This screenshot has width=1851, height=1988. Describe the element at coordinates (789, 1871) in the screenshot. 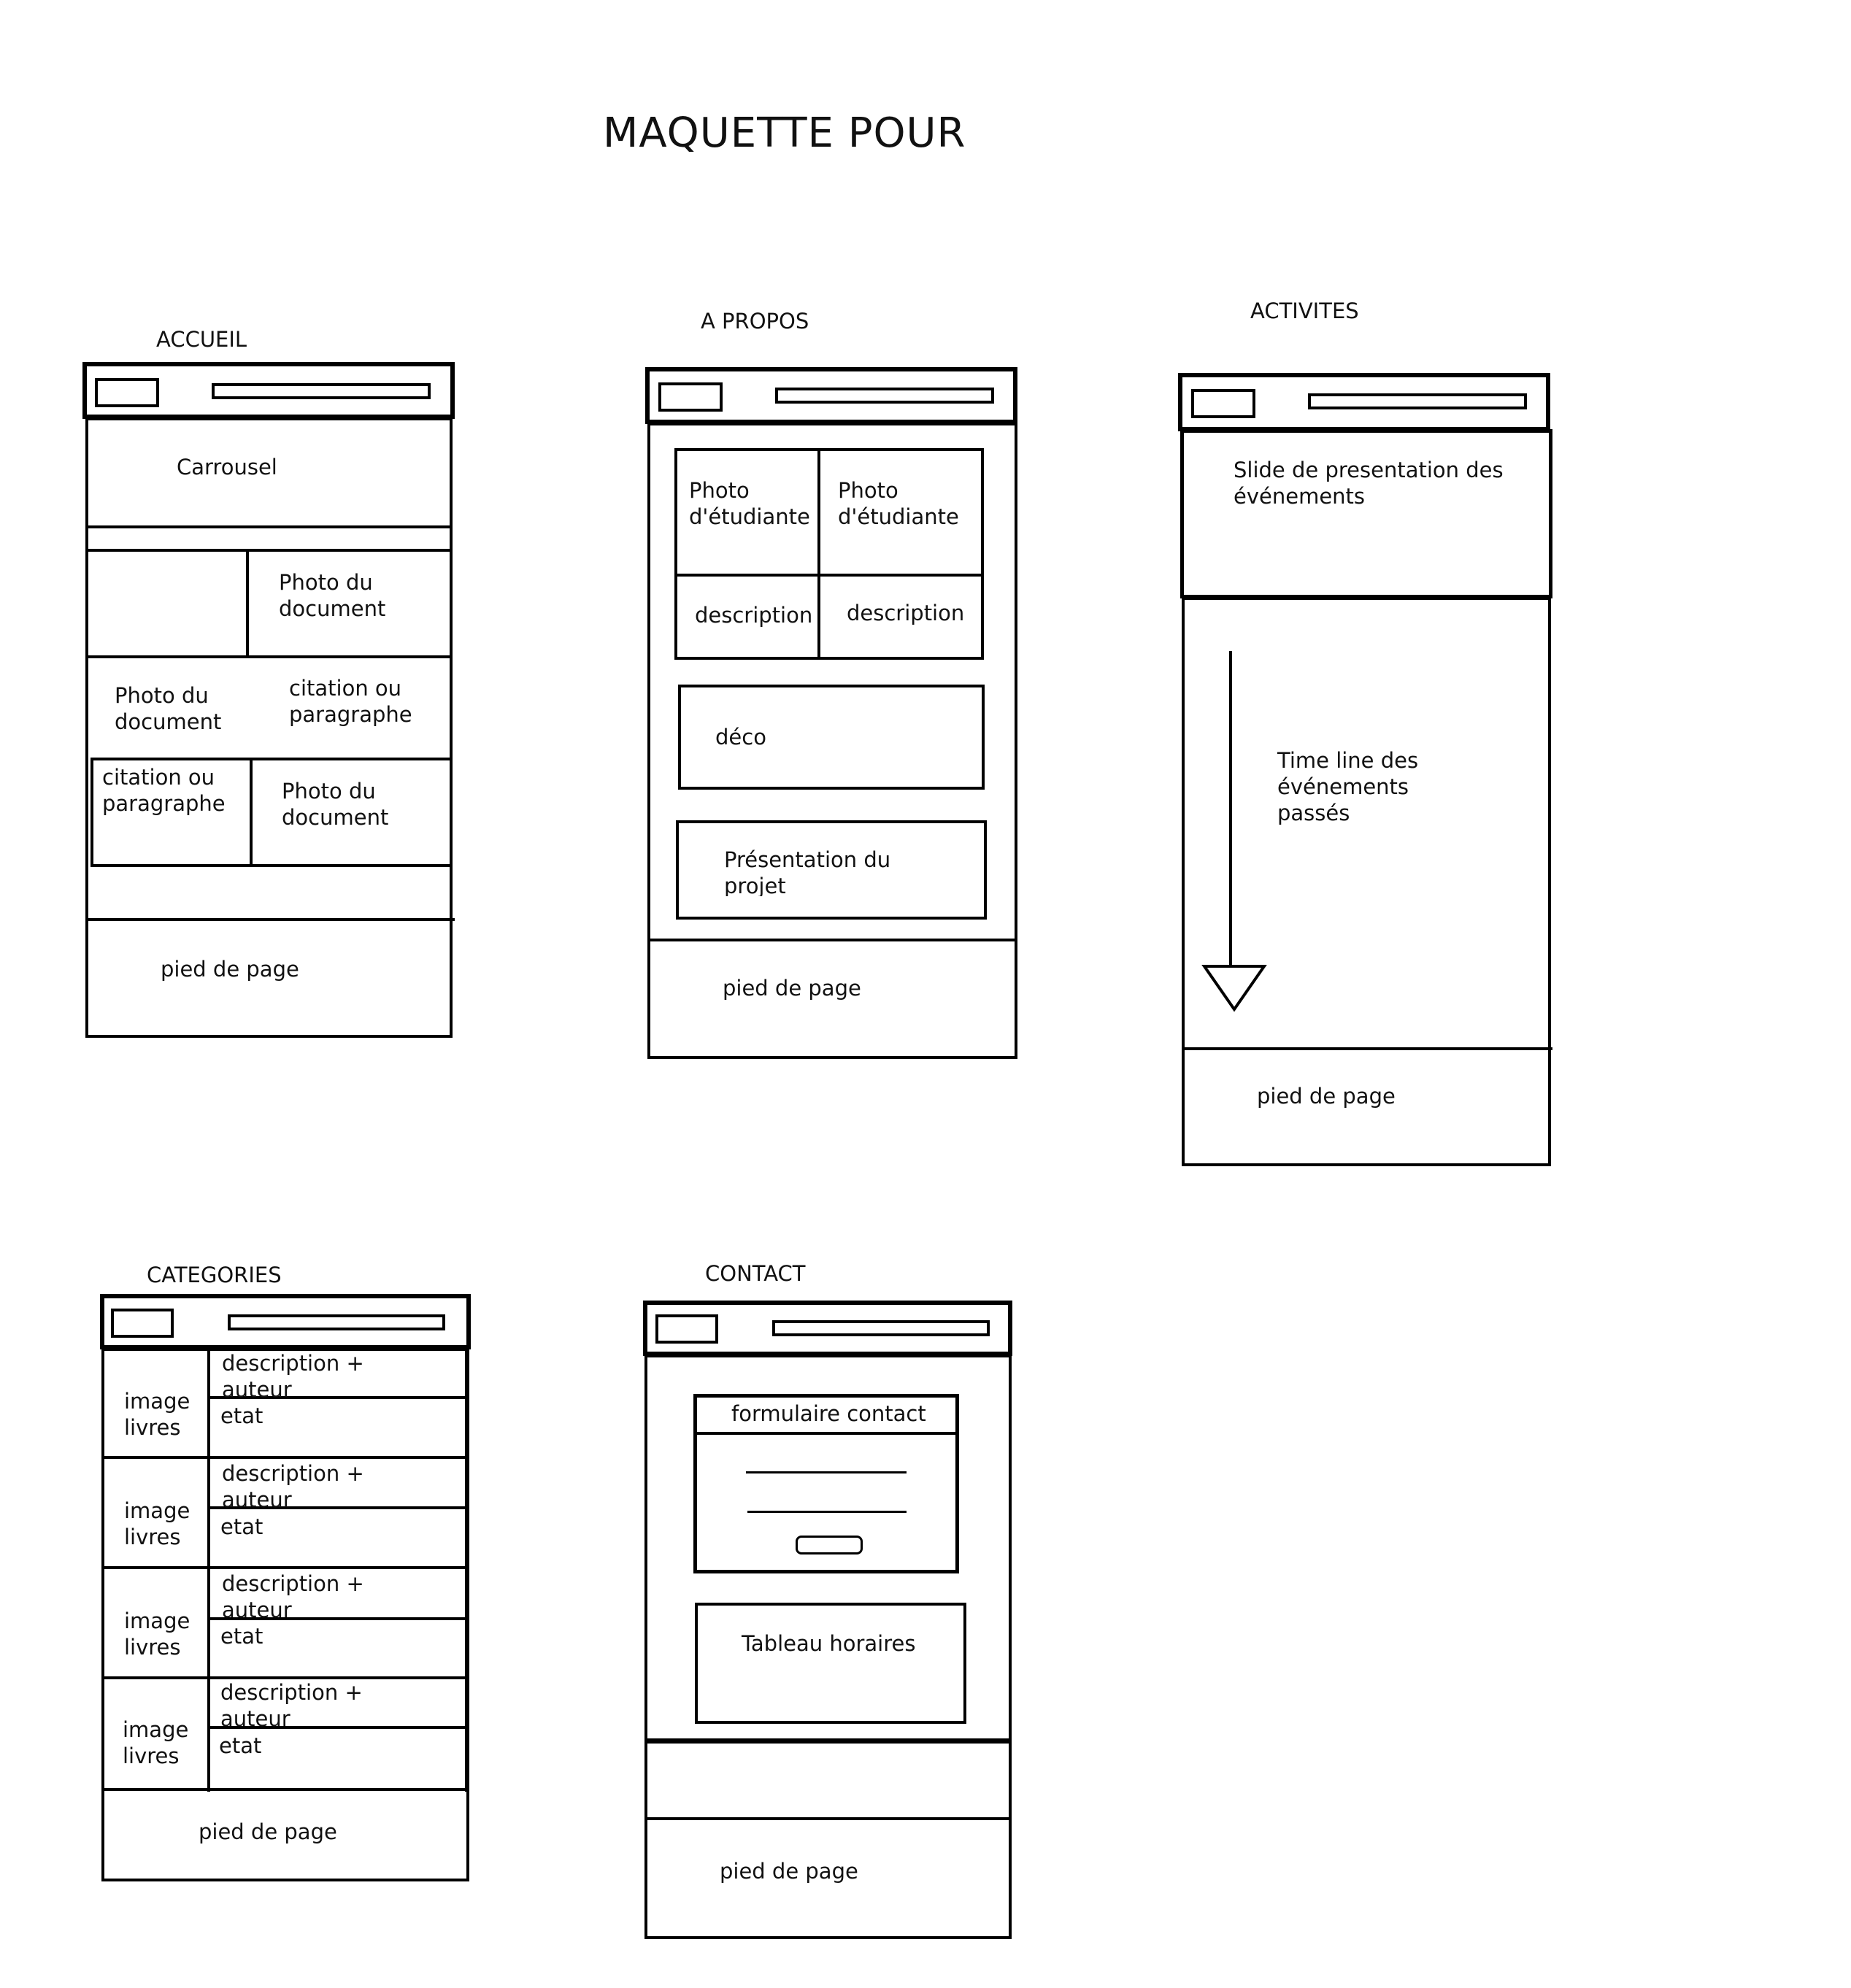

I see `contact-footer: pied de page` at that location.